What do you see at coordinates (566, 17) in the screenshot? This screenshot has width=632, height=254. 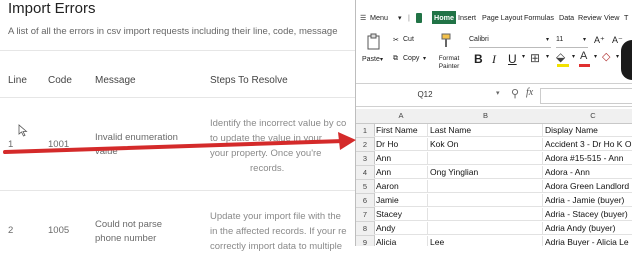 I see `tab-data: Data` at bounding box center [566, 17].